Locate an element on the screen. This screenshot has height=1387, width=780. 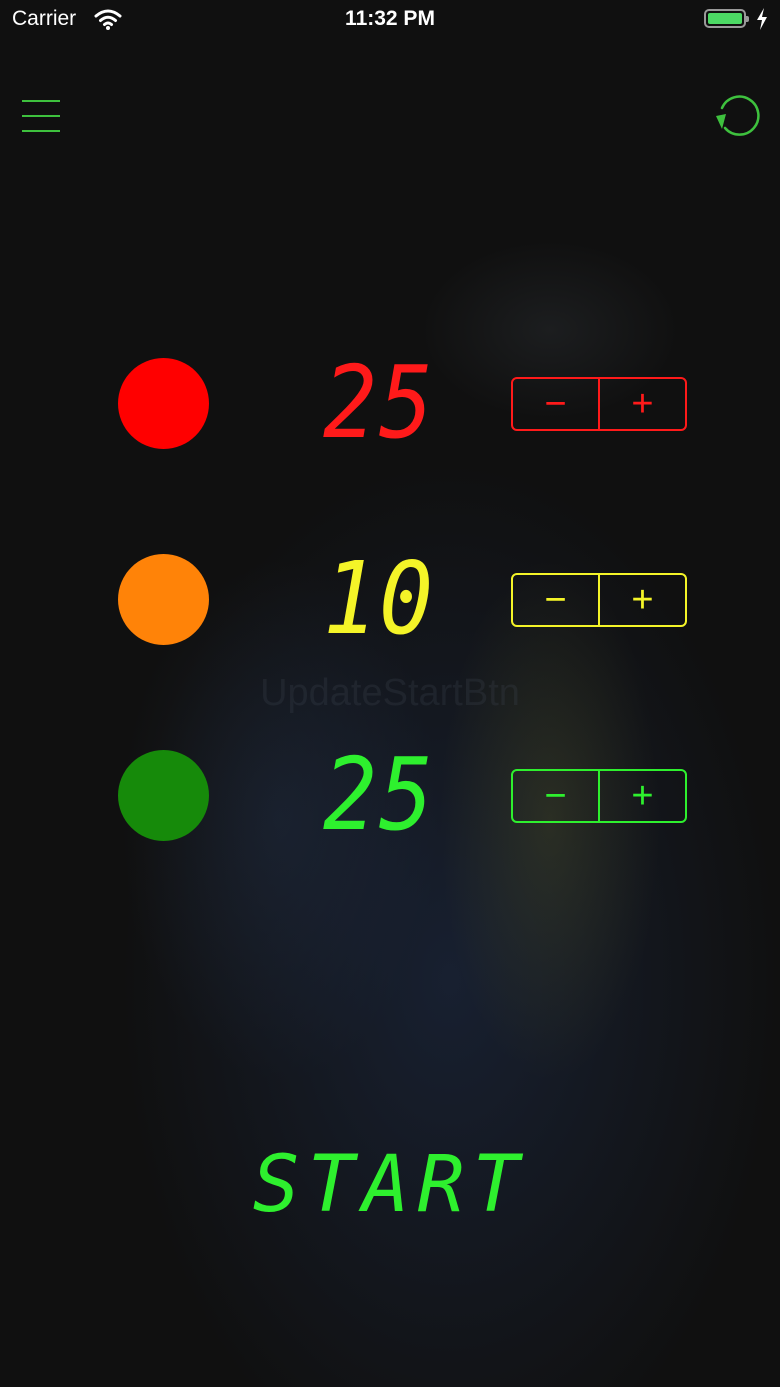
yellow-duration-stepper: − + is located at coordinates (599, 600).